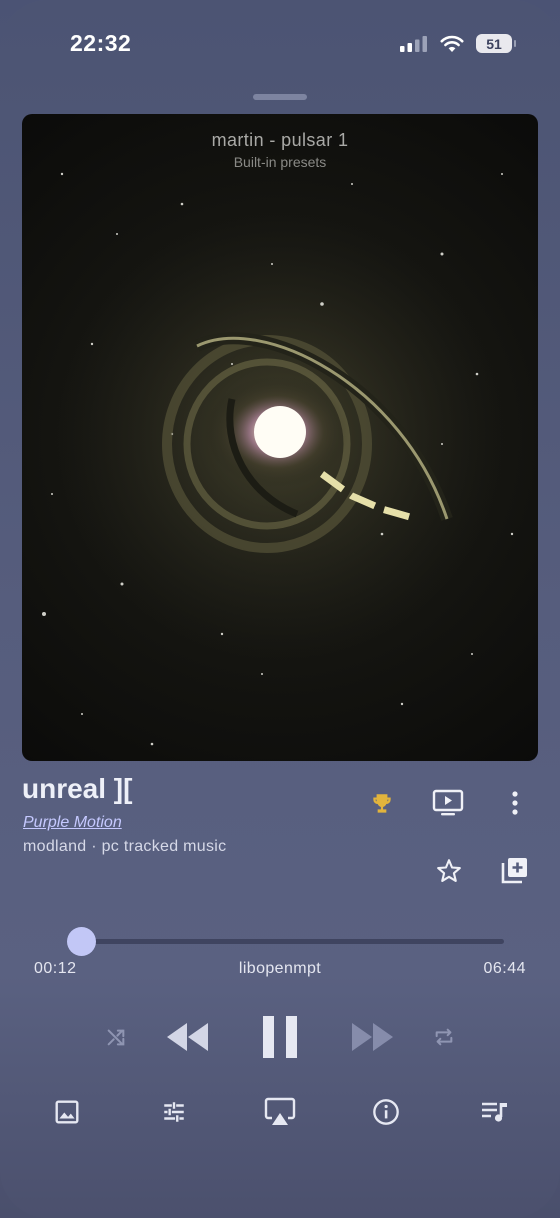  What do you see at coordinates (72, 823) in the screenshot?
I see `track-artist-link: Purple Motion` at bounding box center [72, 823].